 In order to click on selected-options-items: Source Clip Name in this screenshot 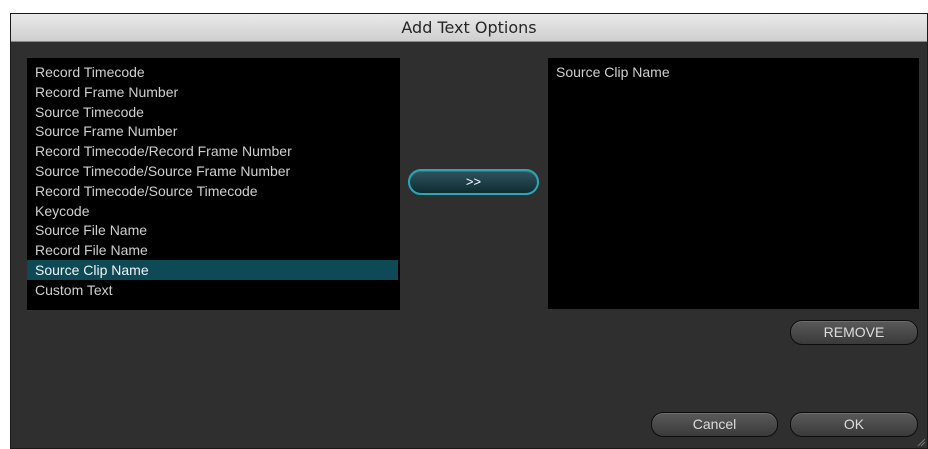, I will do `click(733, 70)`.